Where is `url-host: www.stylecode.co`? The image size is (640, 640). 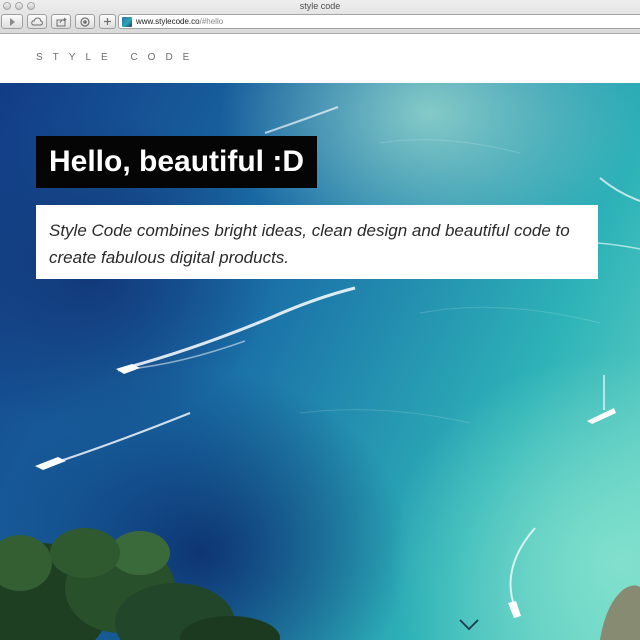 url-host: www.stylecode.co is located at coordinates (168, 21).